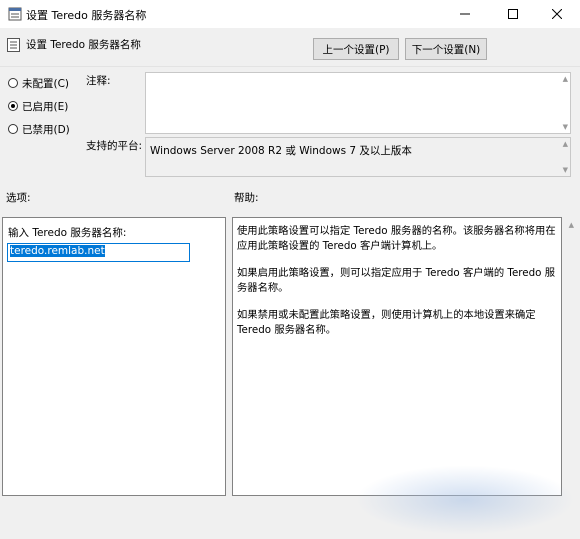 This screenshot has width=580, height=539. Describe the element at coordinates (13, 45) in the screenshot. I see `setting-document-icon` at that location.